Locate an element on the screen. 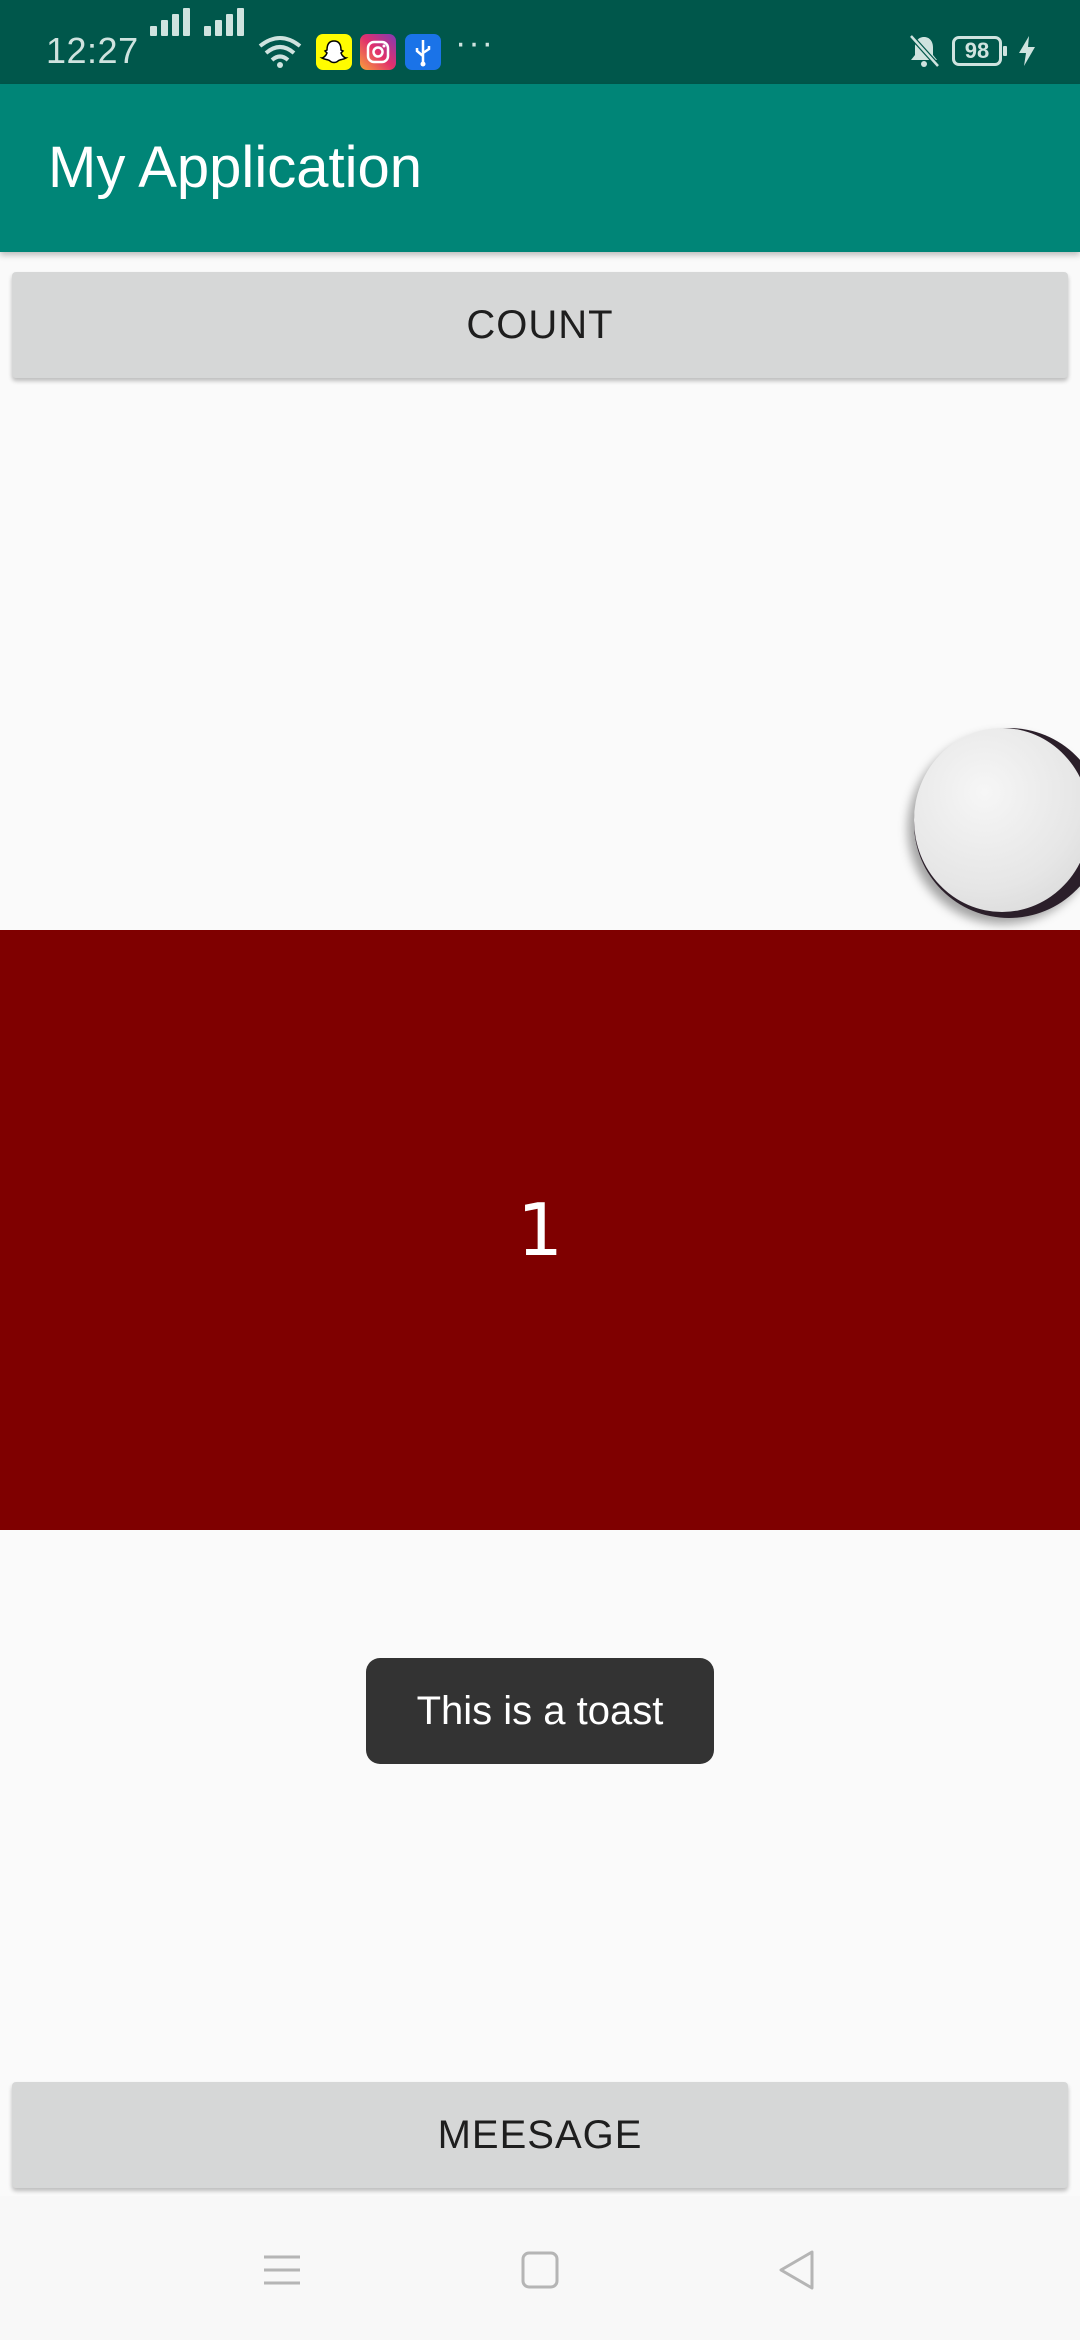 This screenshot has width=1080, height=2340. bubble-avatar-icon is located at coordinates (997, 820).